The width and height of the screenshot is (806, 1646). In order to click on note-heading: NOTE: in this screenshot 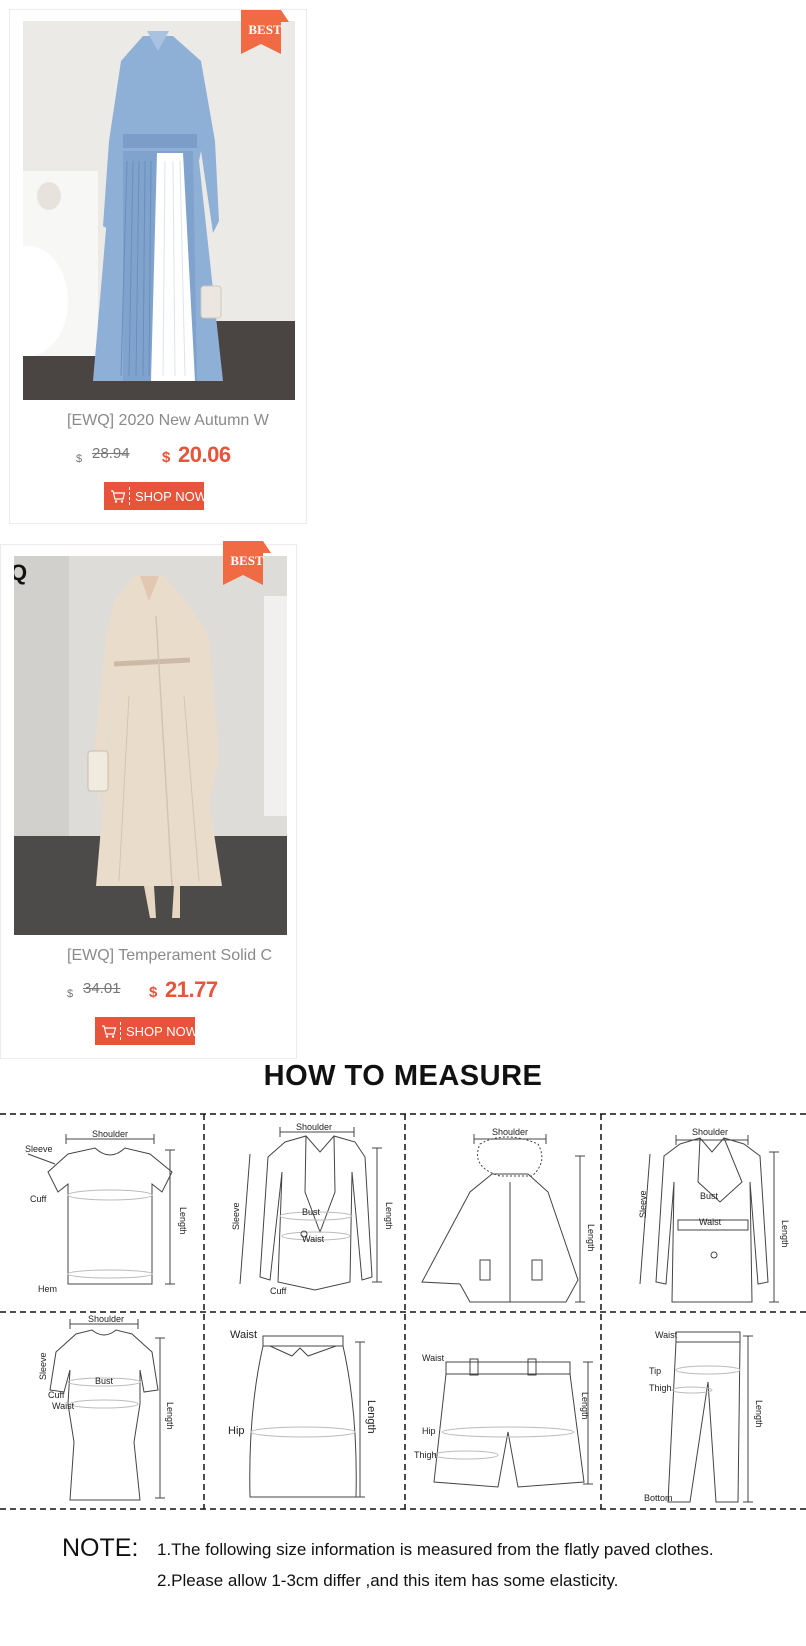, I will do `click(100, 1548)`.